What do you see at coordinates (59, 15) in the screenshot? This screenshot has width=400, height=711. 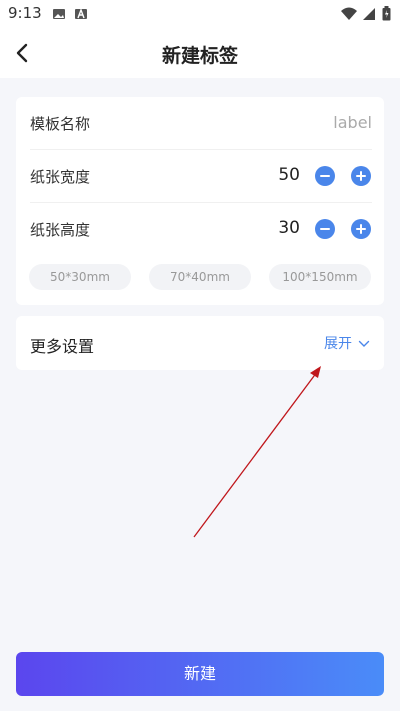 I see `image-icon` at bounding box center [59, 15].